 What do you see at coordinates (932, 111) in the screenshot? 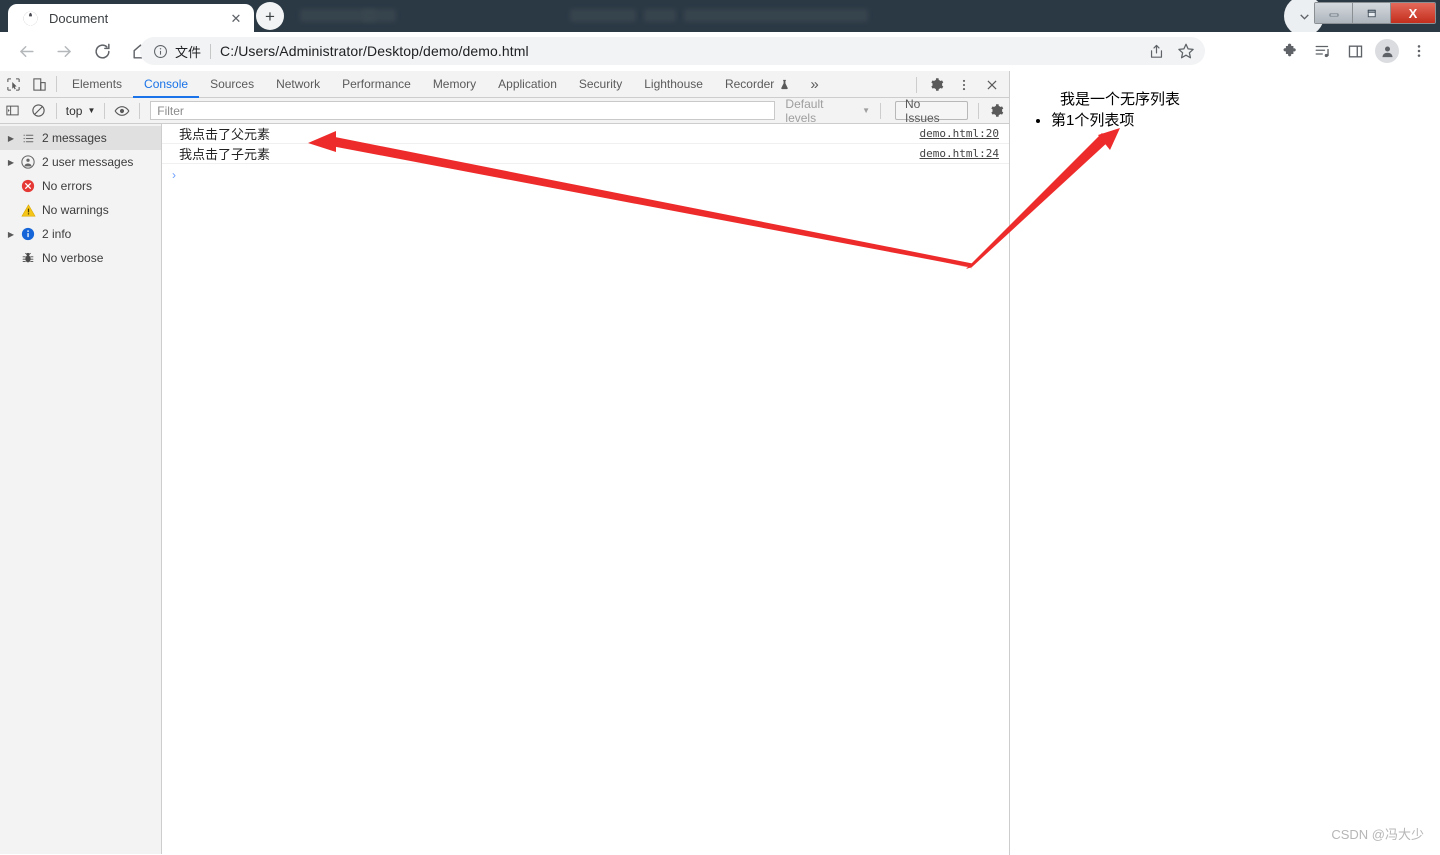
I see `issues-button: No Issues` at bounding box center [932, 111].